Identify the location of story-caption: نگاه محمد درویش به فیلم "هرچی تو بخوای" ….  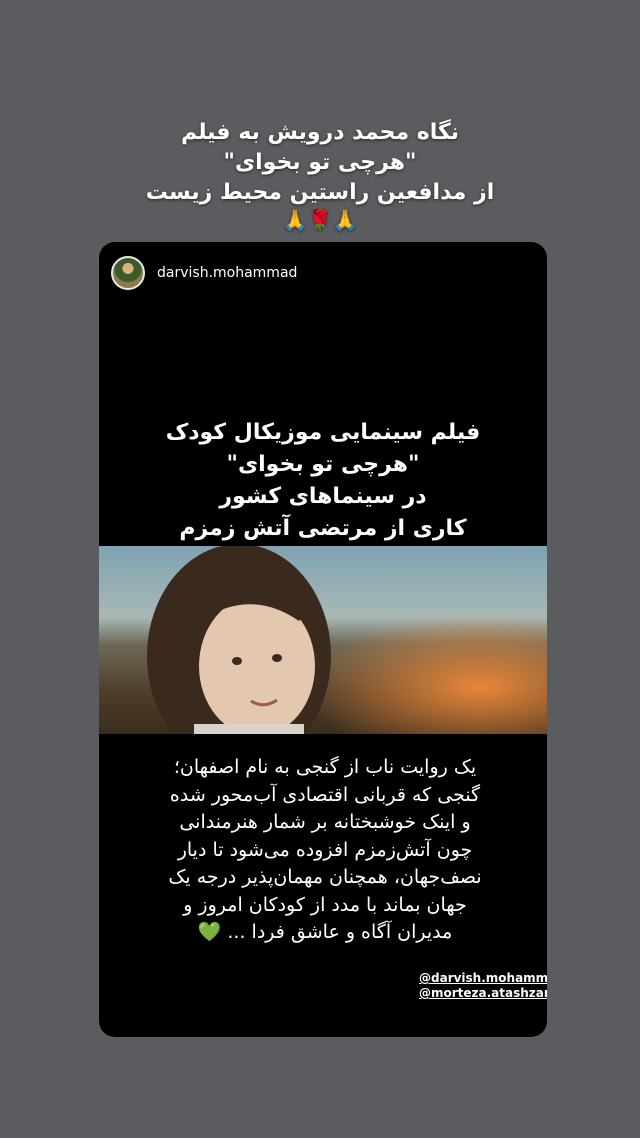
(320, 175).